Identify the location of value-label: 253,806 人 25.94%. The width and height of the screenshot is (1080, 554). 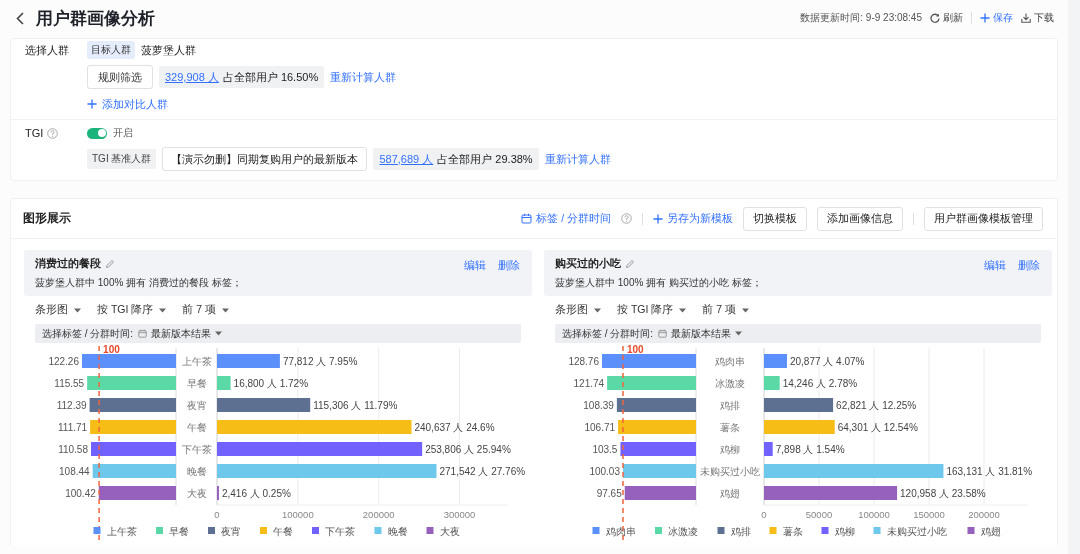
(468, 449).